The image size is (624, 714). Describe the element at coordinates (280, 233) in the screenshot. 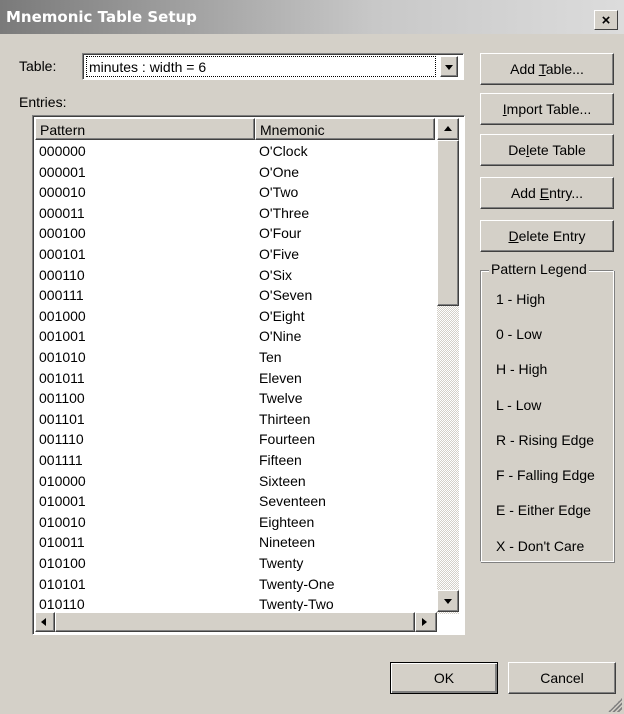

I see `mnemonic-cell: O'Four` at that location.